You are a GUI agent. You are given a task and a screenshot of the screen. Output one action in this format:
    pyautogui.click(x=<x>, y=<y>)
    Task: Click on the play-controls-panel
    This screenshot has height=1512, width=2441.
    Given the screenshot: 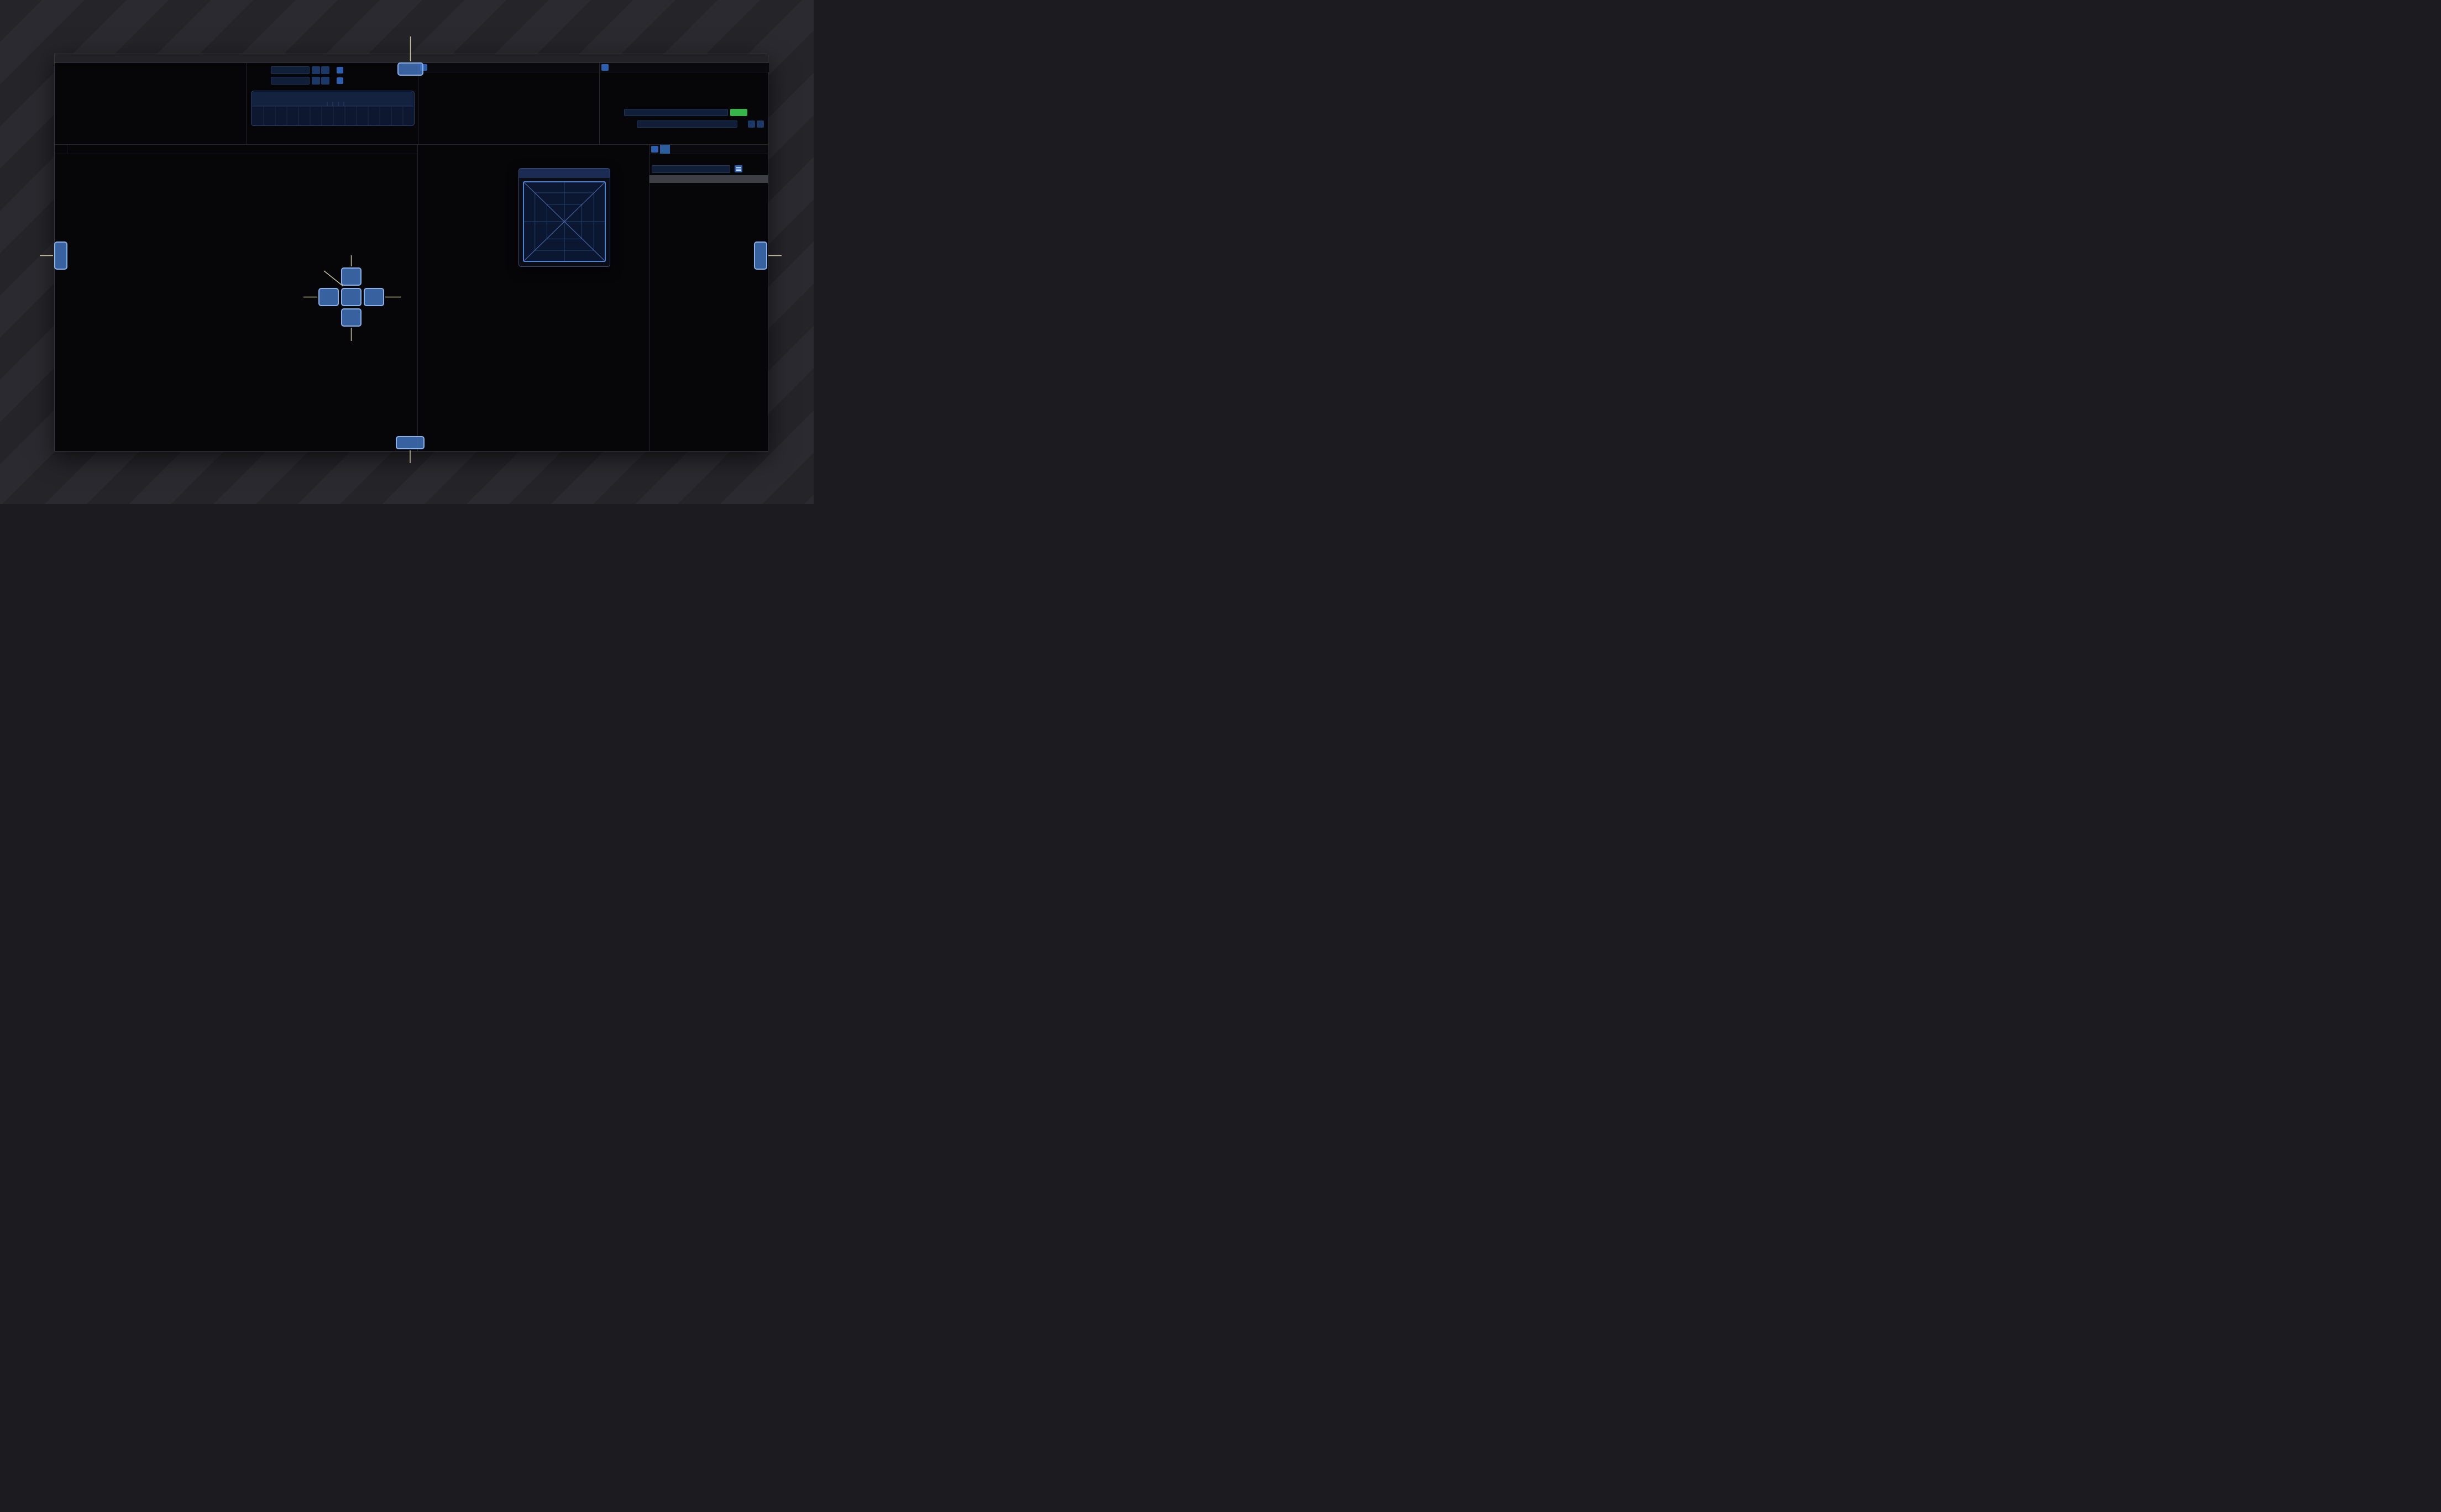 What is the action you would take?
    pyautogui.click(x=332, y=103)
    